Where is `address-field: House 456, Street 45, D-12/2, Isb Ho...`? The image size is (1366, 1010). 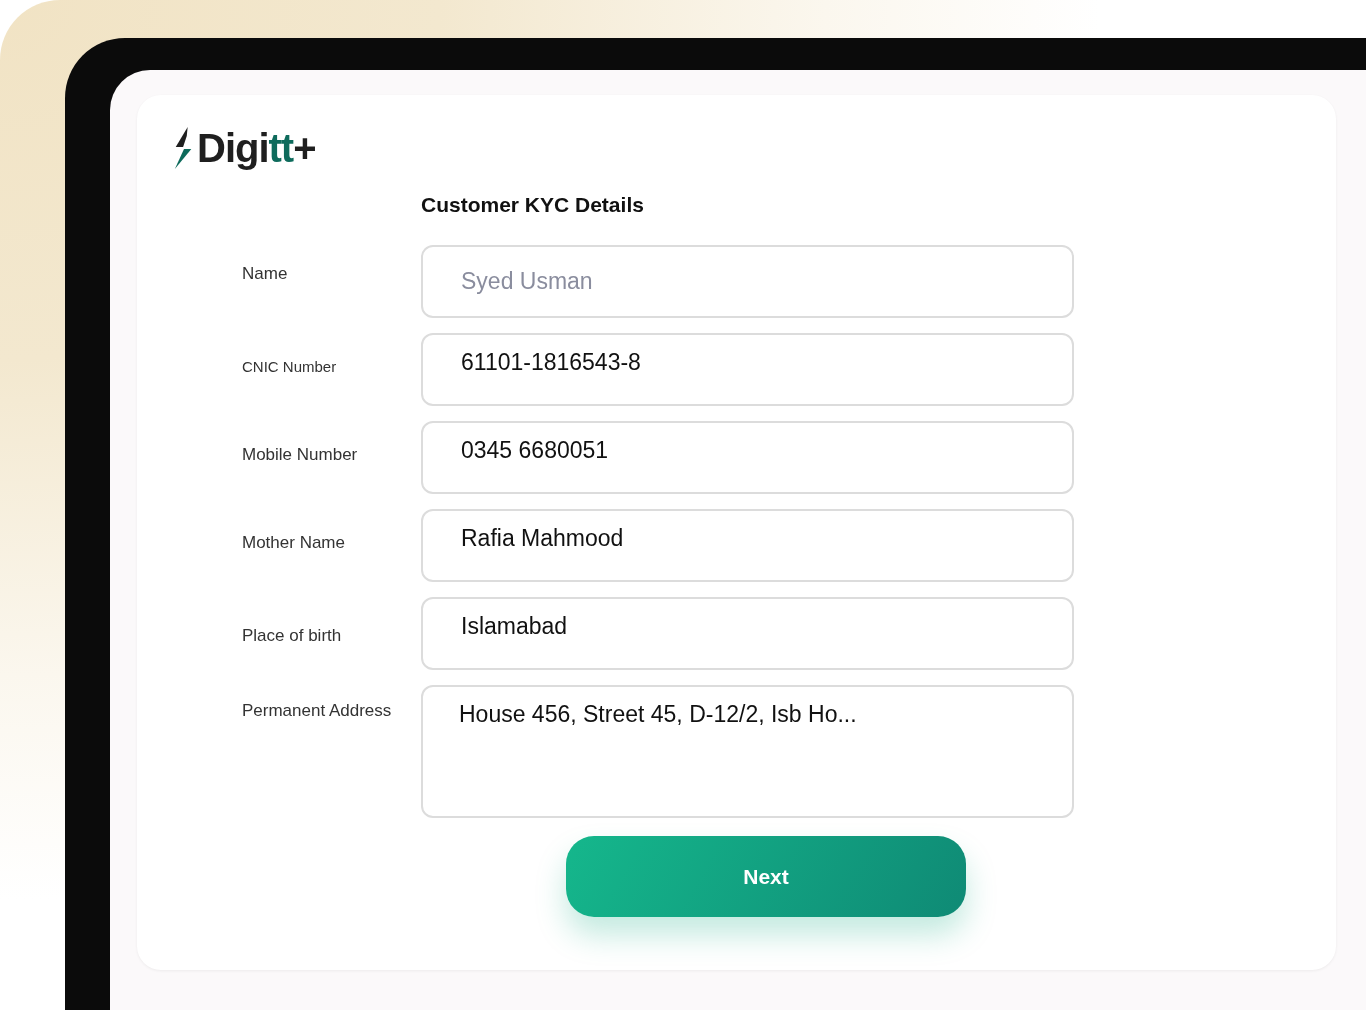 address-field: House 456, Street 45, D-12/2, Isb Ho... is located at coordinates (747, 751).